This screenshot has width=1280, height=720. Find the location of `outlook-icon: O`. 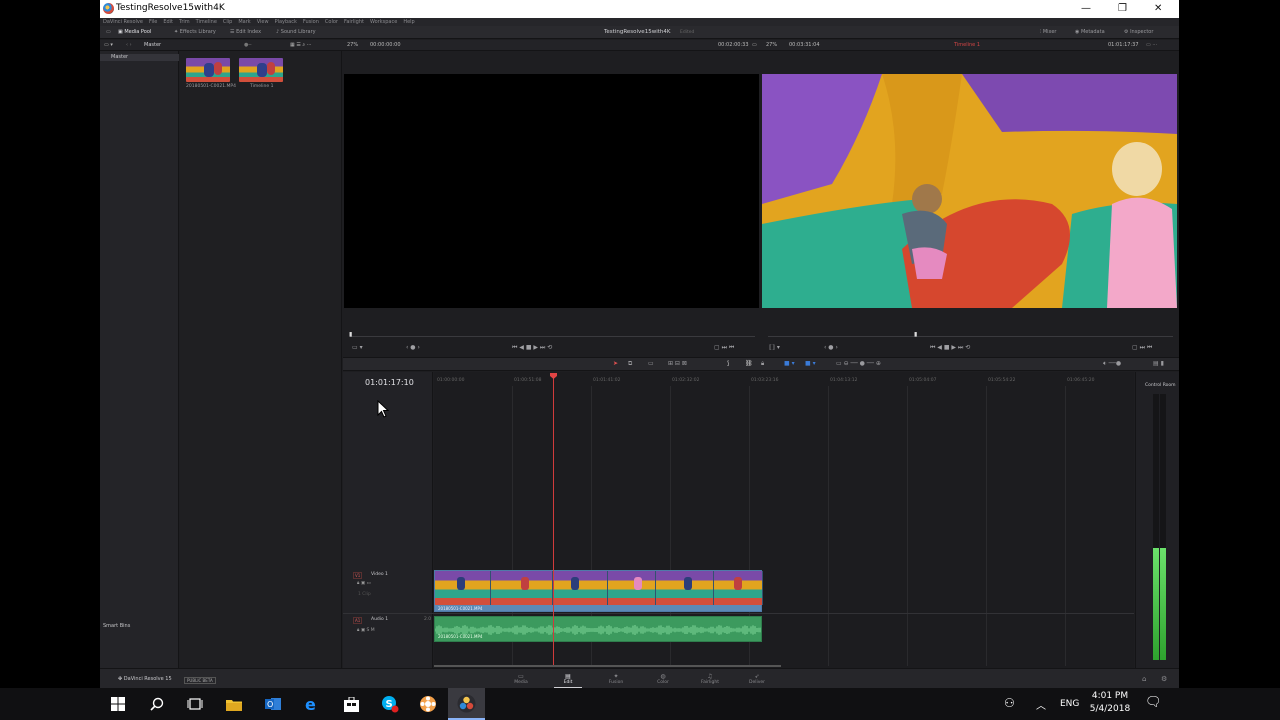

outlook-icon: O is located at coordinates (273, 704).